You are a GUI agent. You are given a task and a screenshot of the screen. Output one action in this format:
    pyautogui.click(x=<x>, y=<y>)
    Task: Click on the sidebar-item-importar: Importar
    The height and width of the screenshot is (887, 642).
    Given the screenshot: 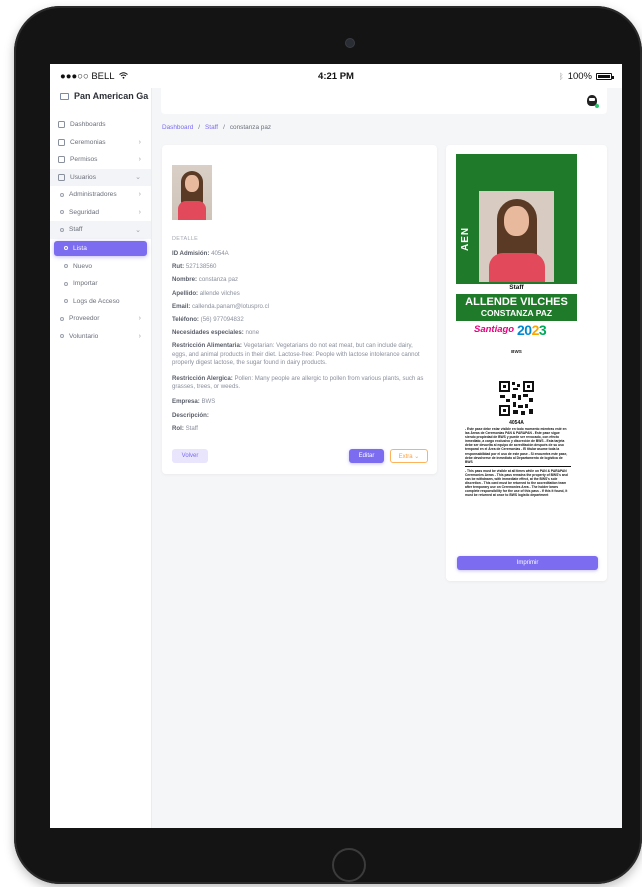 What is the action you would take?
    pyautogui.click(x=100, y=284)
    